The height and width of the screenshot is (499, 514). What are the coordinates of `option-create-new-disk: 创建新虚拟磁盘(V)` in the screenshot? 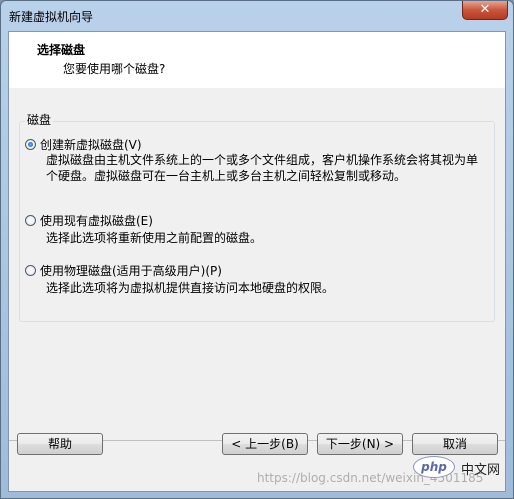 It's located at (83, 144).